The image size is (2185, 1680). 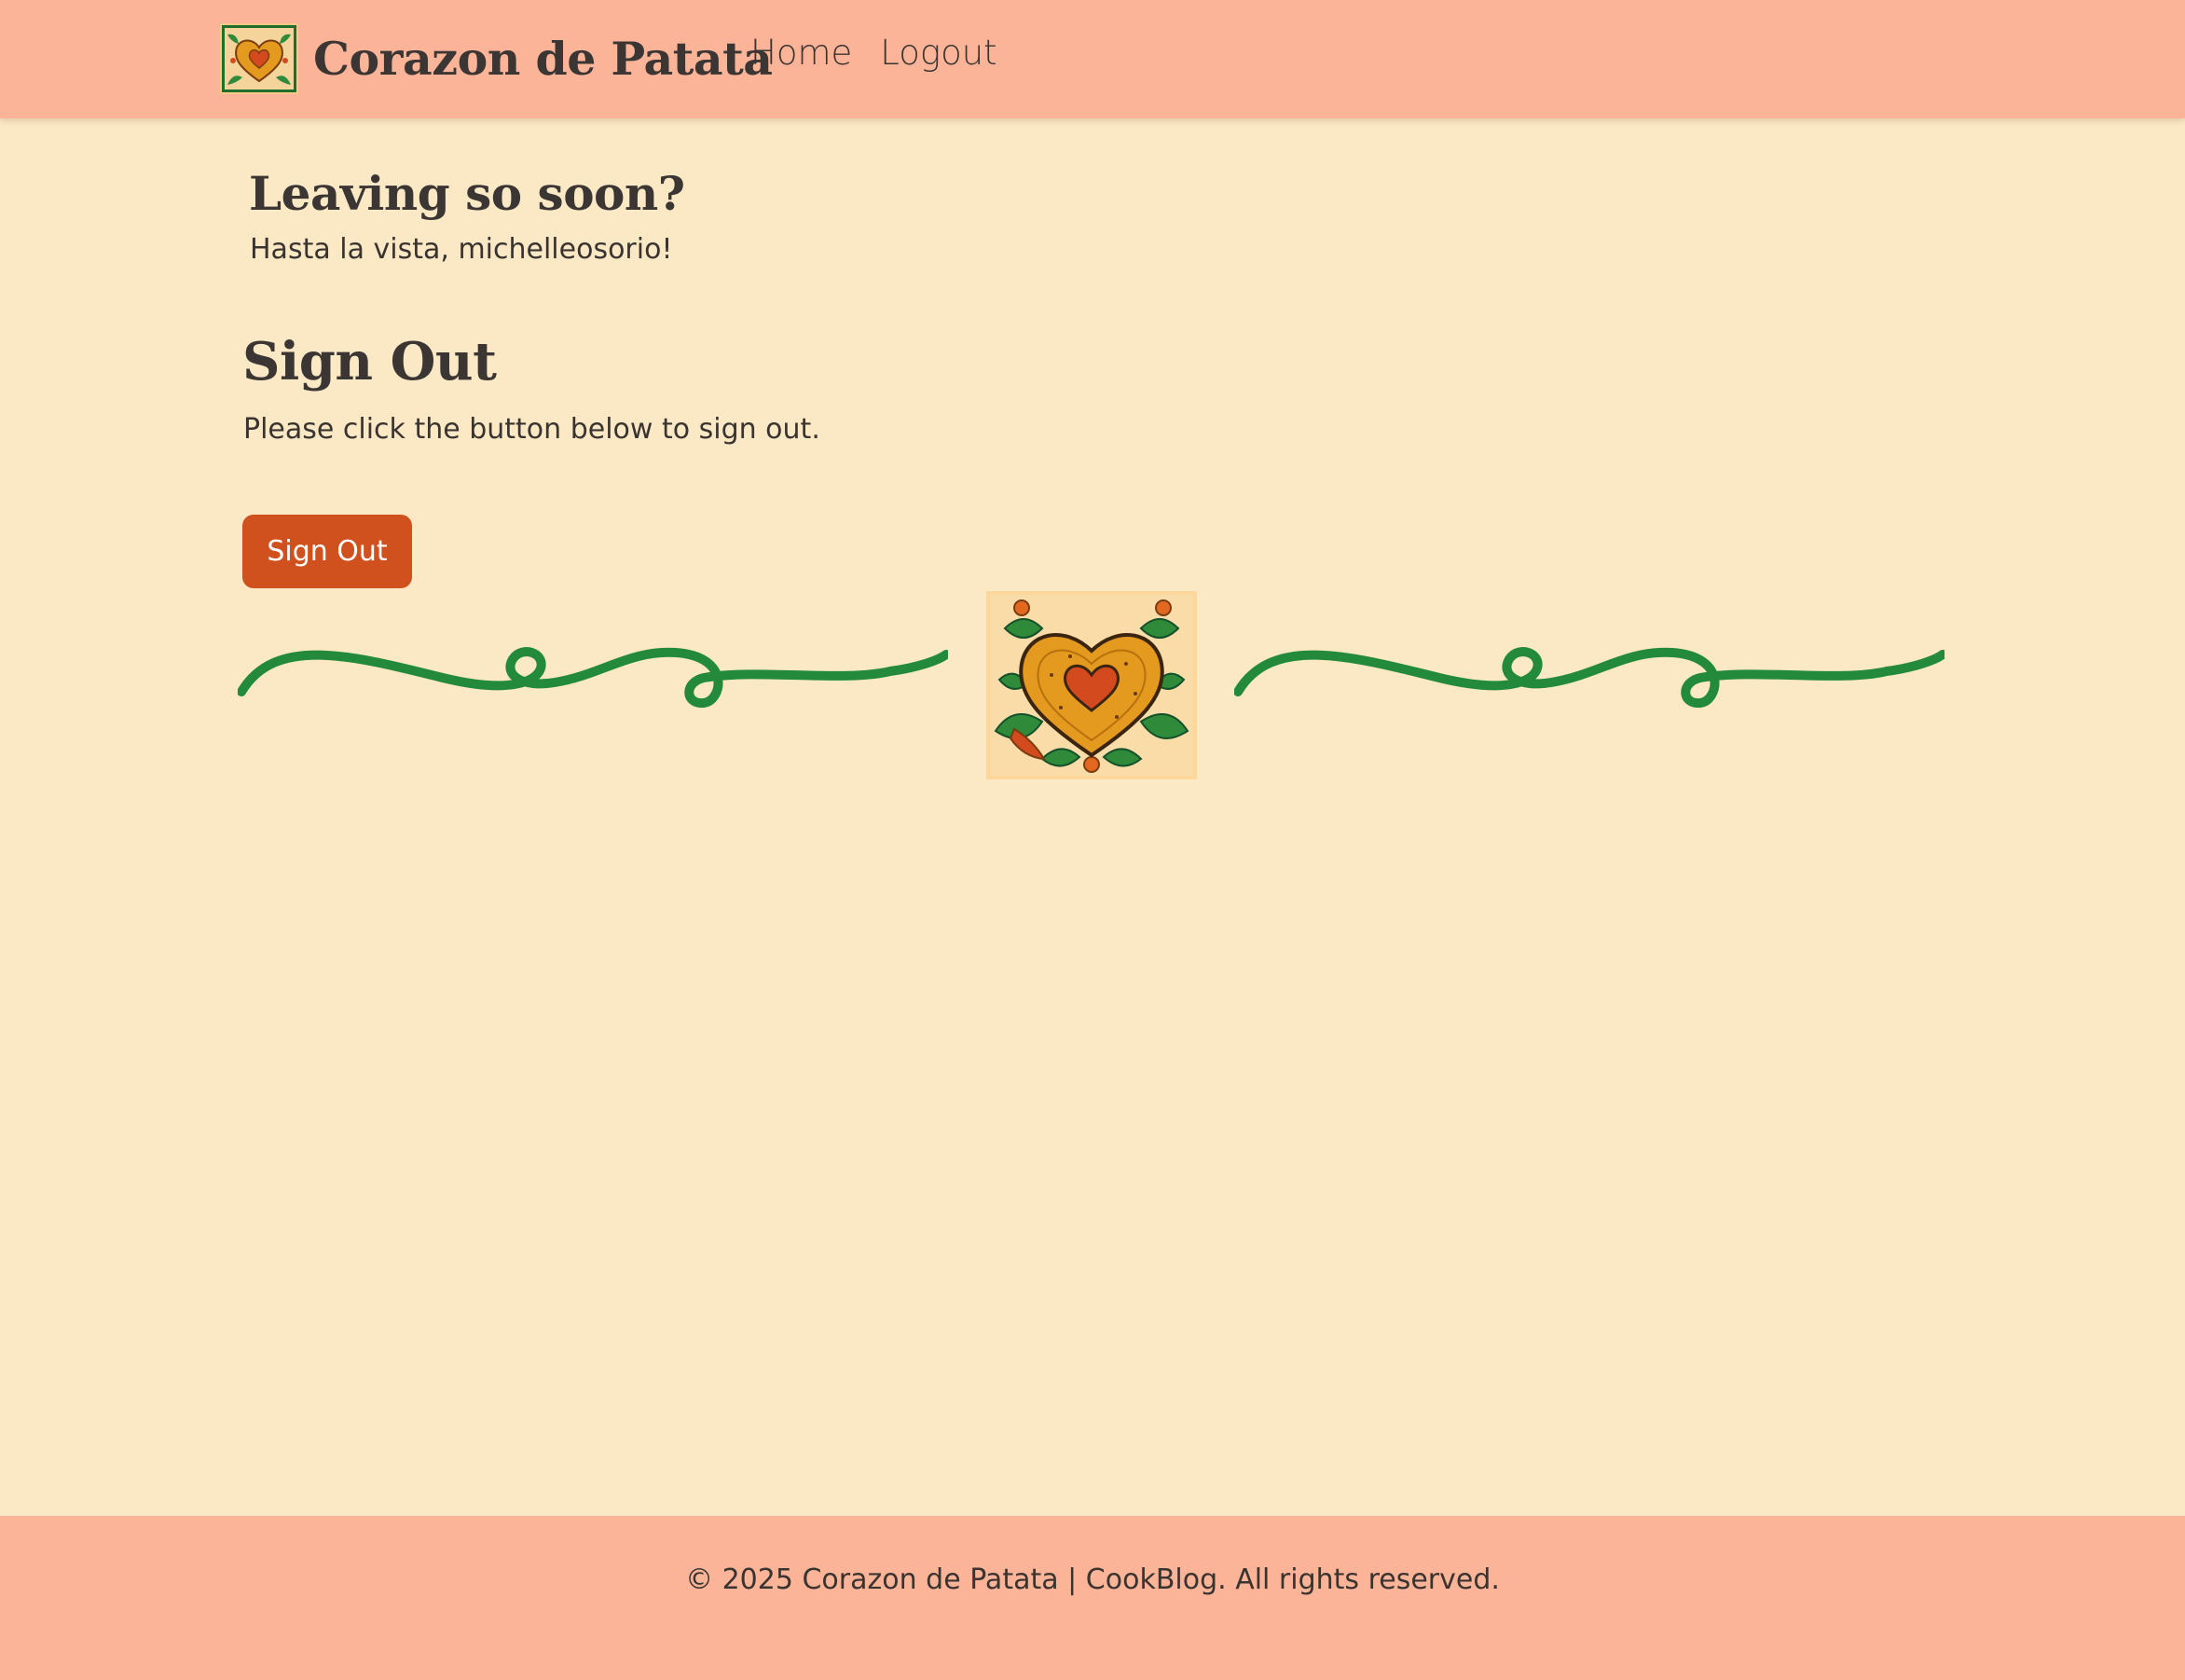 What do you see at coordinates (543, 58) in the screenshot?
I see `brand-name: Corazon de Patata` at bounding box center [543, 58].